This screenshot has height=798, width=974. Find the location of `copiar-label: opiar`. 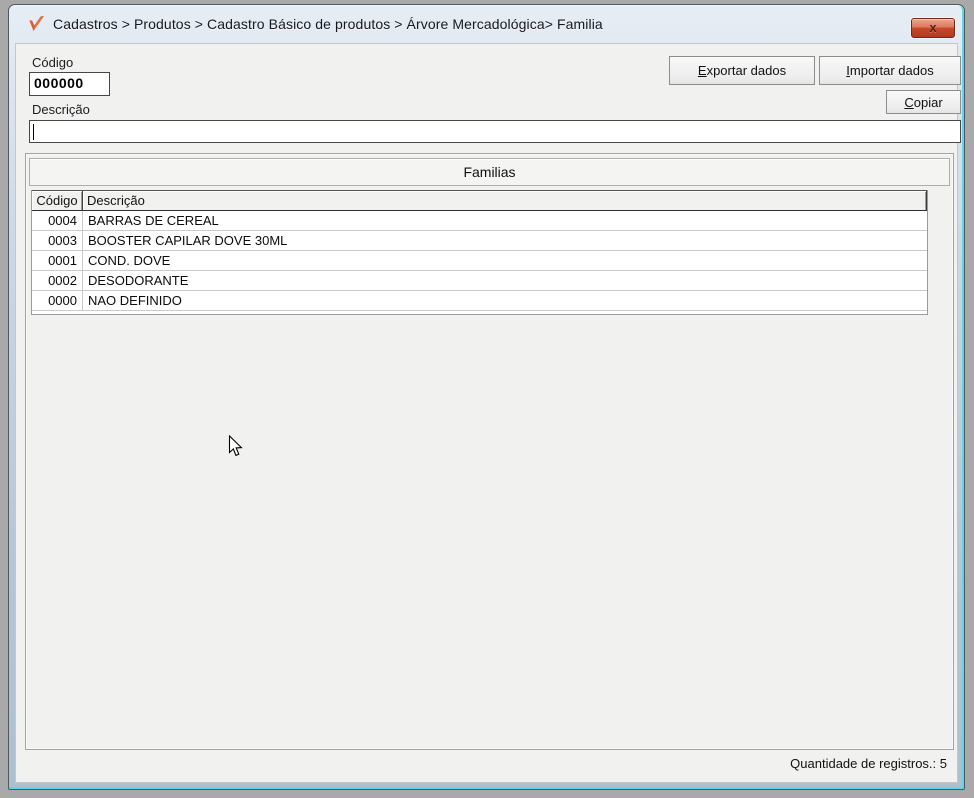

copiar-label: opiar is located at coordinates (928, 102).